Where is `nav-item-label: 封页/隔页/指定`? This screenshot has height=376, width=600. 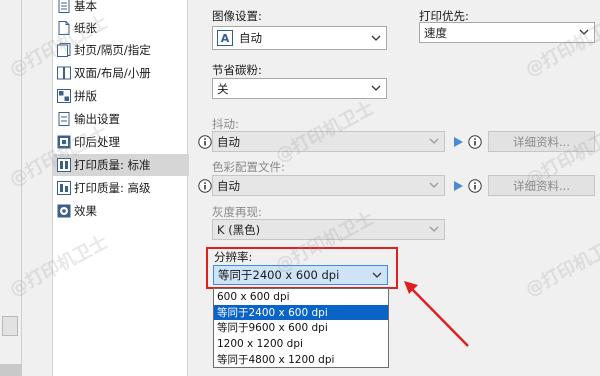 nav-item-label: 封页/隔页/指定 is located at coordinates (112, 50).